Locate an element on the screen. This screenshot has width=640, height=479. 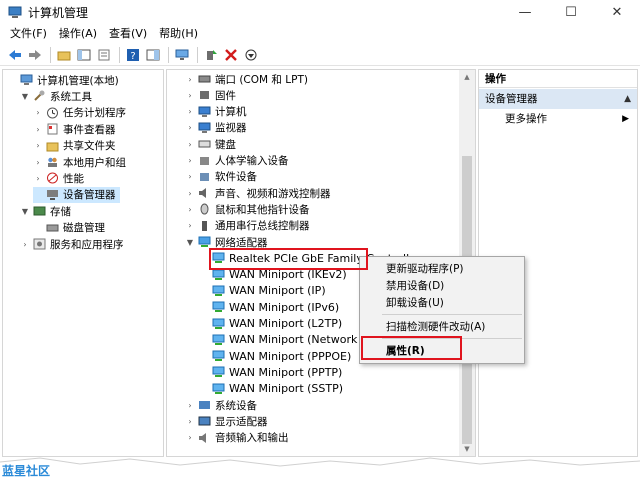
download-icon is located at coordinates (251, 55).